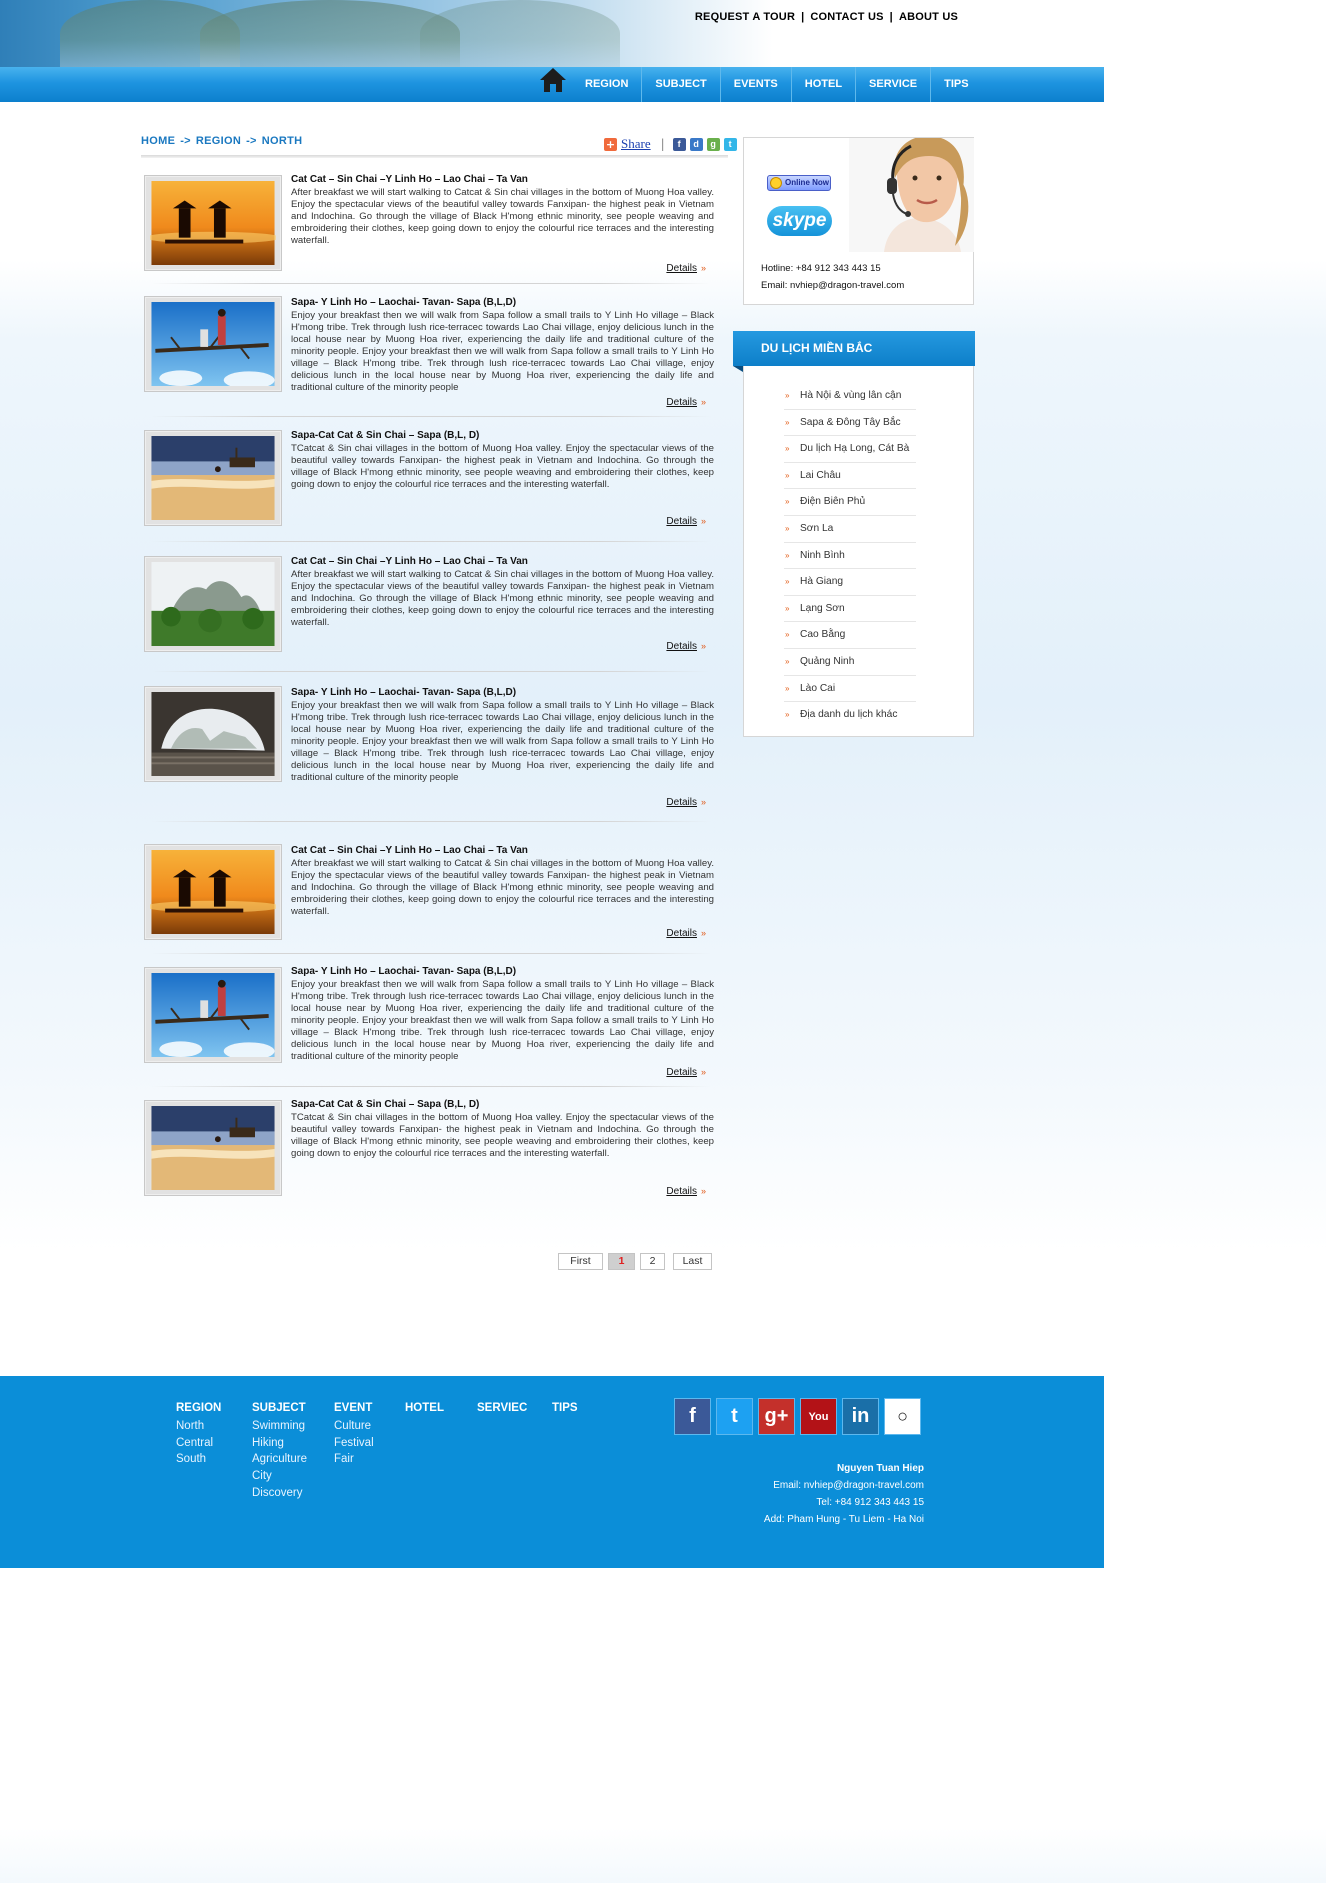 This screenshot has width=1326, height=1883. I want to click on footer-link: Central, so click(198, 1443).